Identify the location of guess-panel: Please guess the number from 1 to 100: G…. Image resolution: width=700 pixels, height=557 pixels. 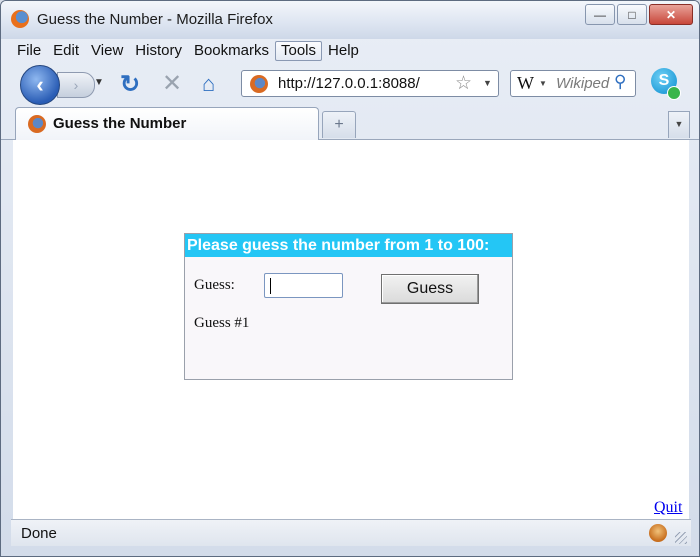
(348, 306).